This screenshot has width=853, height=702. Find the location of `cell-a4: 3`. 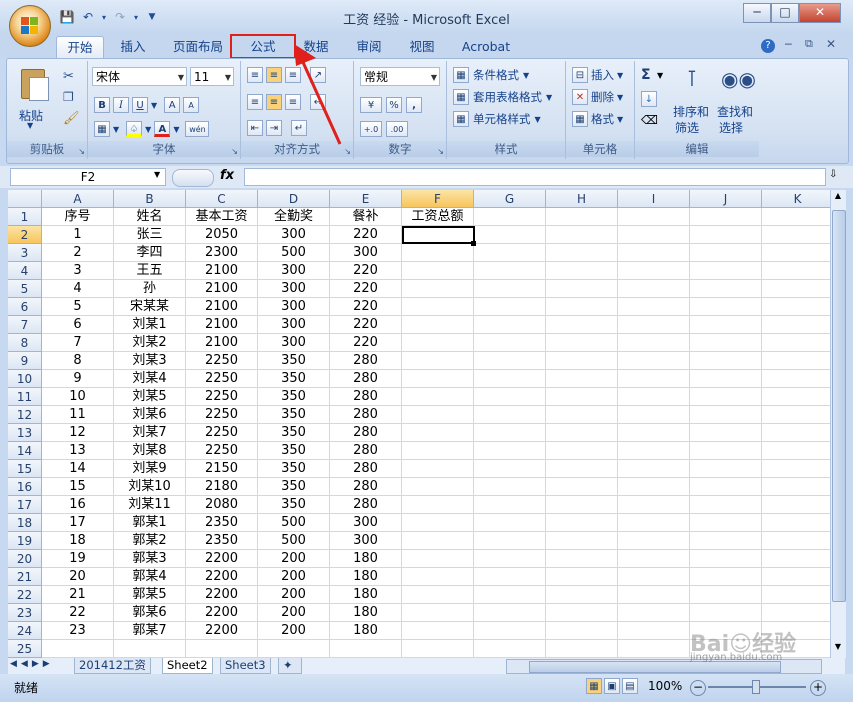

cell-a4: 3 is located at coordinates (78, 271).